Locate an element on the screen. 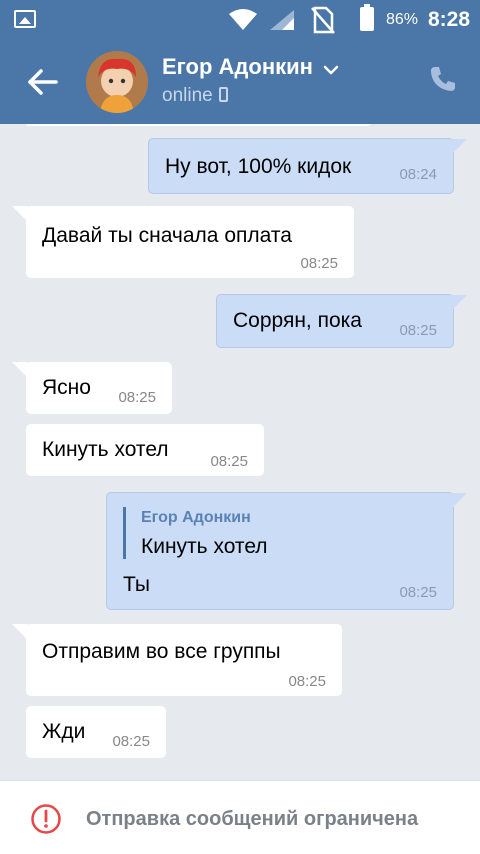  message-bubble-incoming: Кинуть хотел 08:25 is located at coordinates (145, 450).